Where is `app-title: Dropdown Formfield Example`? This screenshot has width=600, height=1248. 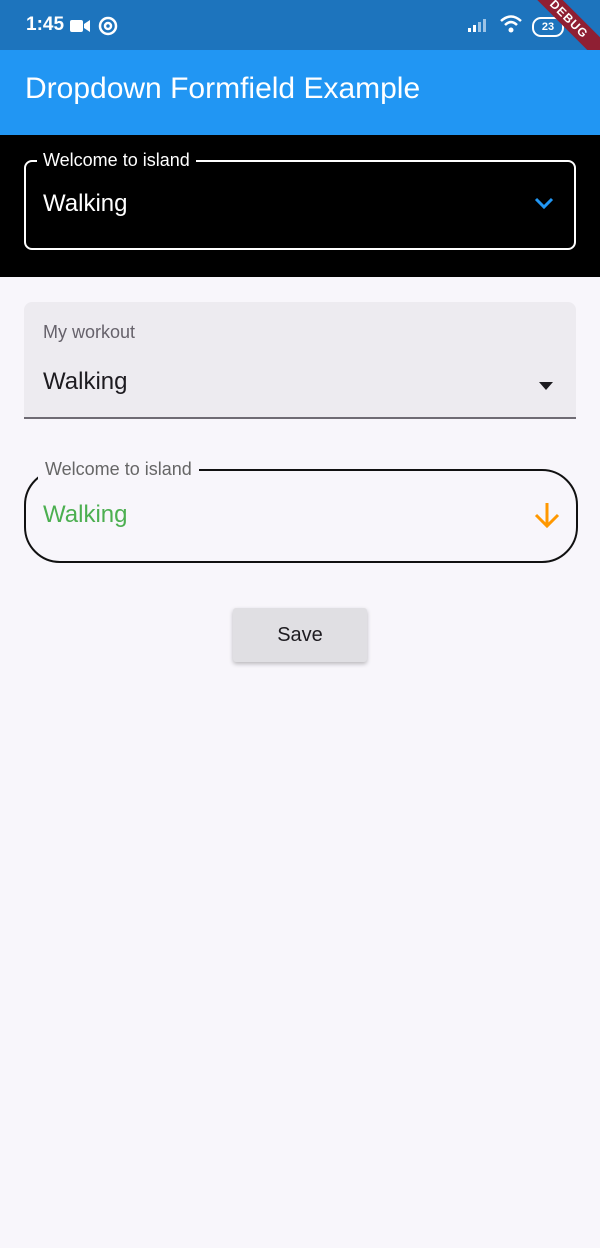 app-title: Dropdown Formfield Example is located at coordinates (223, 88).